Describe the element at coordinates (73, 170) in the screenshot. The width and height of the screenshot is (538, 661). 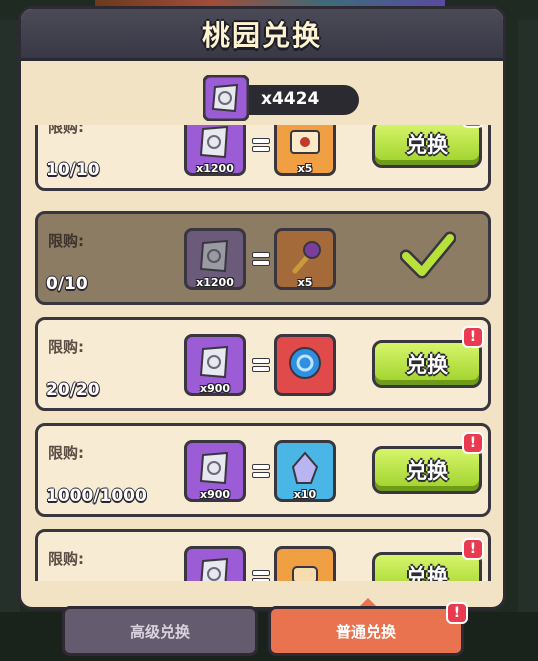
I see `limit-count: 10/10` at that location.